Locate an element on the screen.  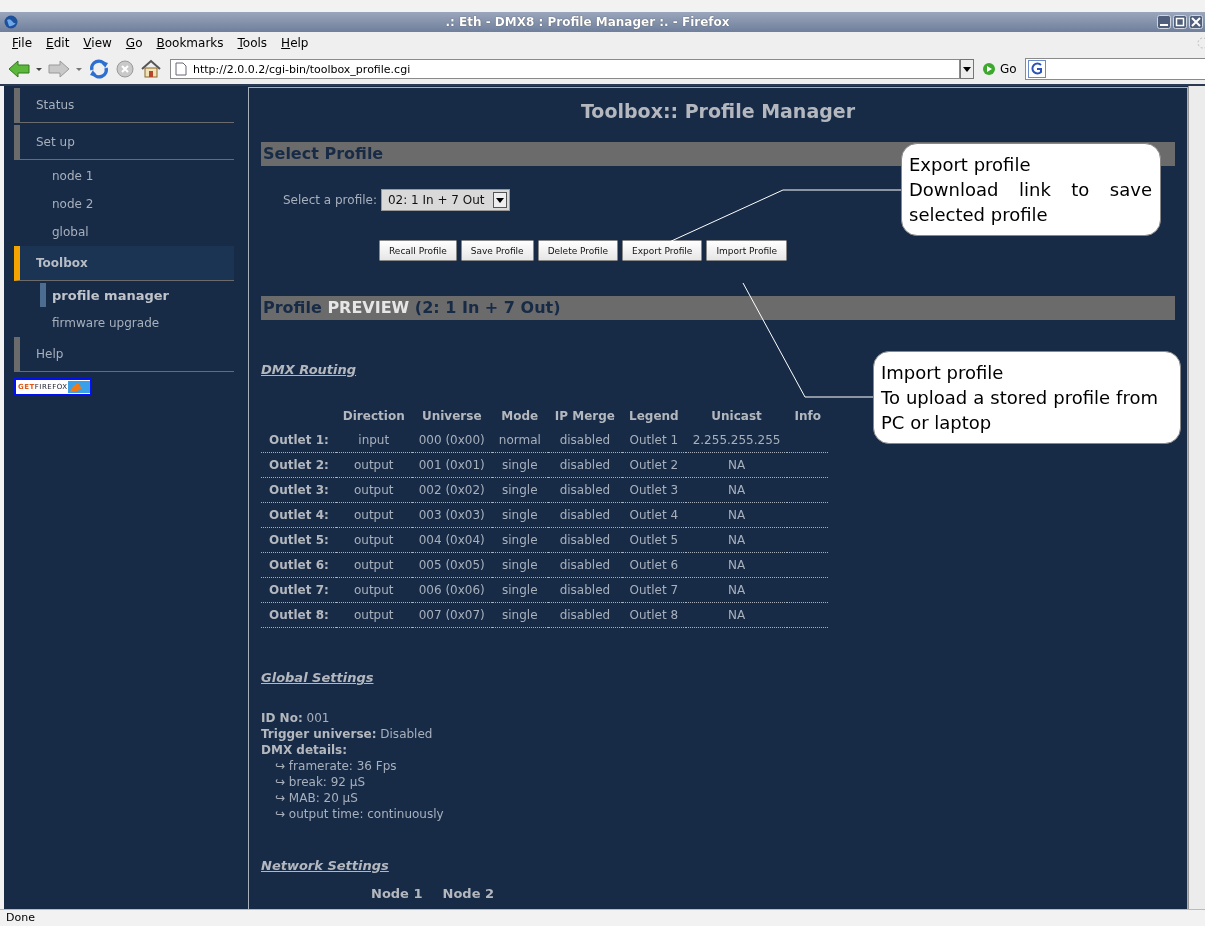
home-icon is located at coordinates (151, 69).